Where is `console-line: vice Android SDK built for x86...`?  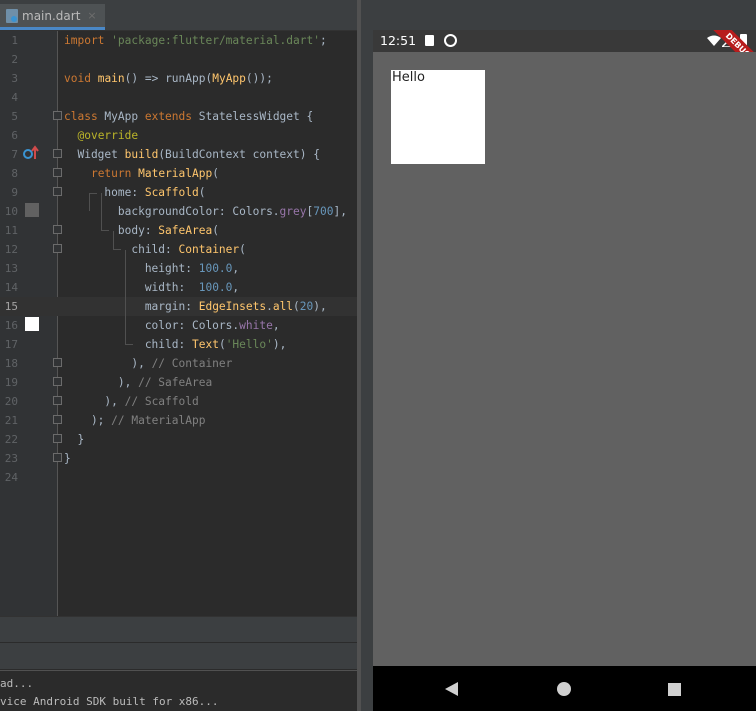 console-line: vice Android SDK built for x86... is located at coordinates (109, 701).